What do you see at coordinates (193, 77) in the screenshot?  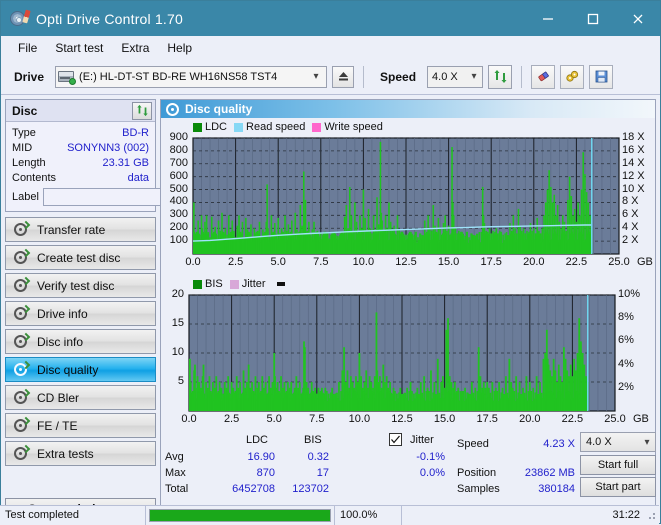 I see `drive-select-value: (E:) HL-DT-ST BD-RE WH16NS58 TST4` at bounding box center [193, 77].